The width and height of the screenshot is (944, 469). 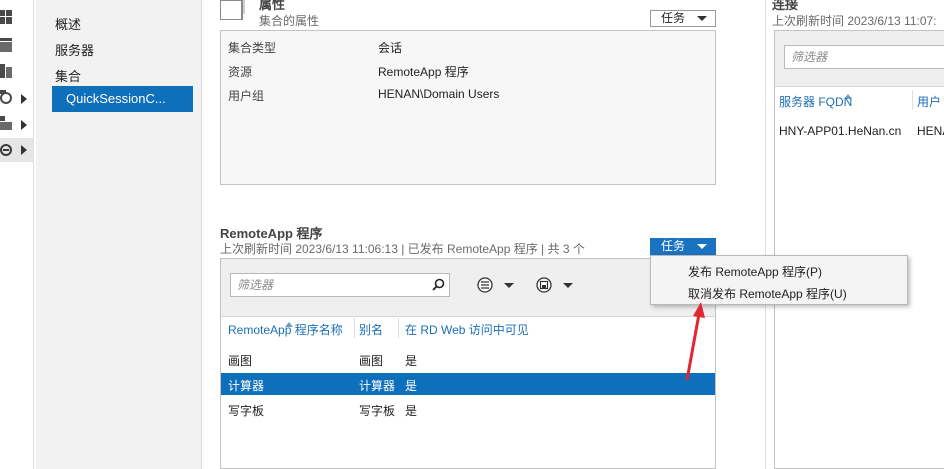 I want to click on property-key: 集合类型, so click(x=252, y=48).